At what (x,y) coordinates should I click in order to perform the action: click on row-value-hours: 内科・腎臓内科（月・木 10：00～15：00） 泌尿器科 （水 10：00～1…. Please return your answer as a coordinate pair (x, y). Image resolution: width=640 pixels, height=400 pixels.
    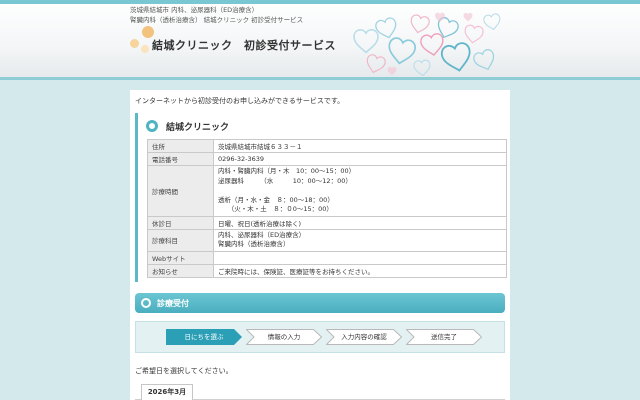
    Looking at the image, I should click on (360, 191).